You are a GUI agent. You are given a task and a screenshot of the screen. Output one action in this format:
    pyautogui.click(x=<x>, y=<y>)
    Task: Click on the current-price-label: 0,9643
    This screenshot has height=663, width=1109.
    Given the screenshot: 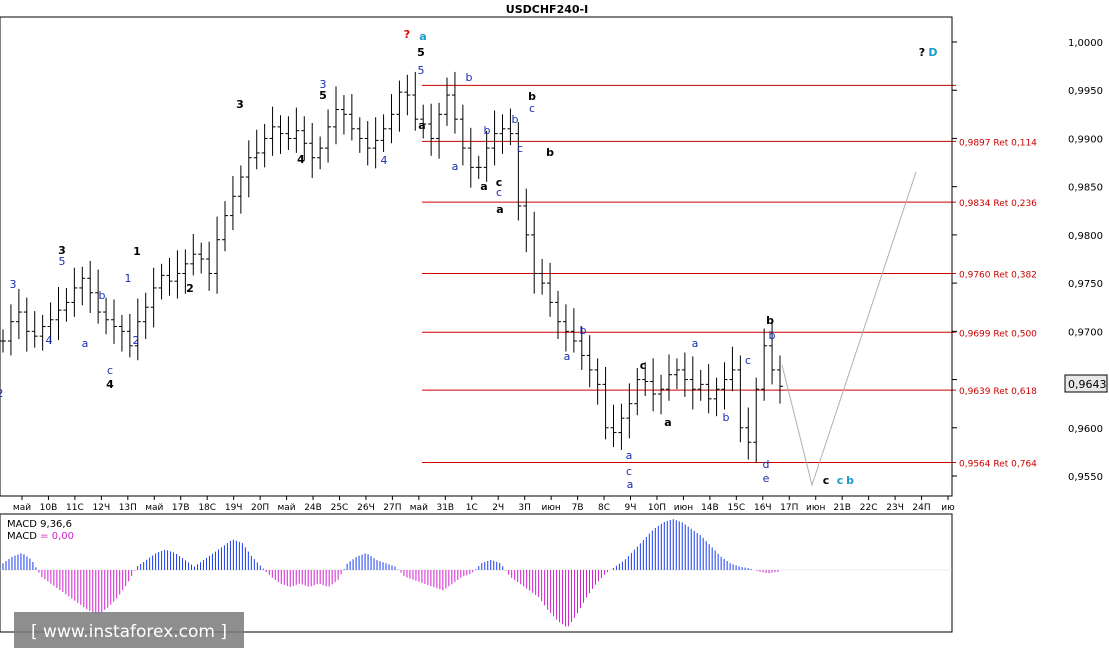 What is the action you would take?
    pyautogui.click(x=1087, y=384)
    